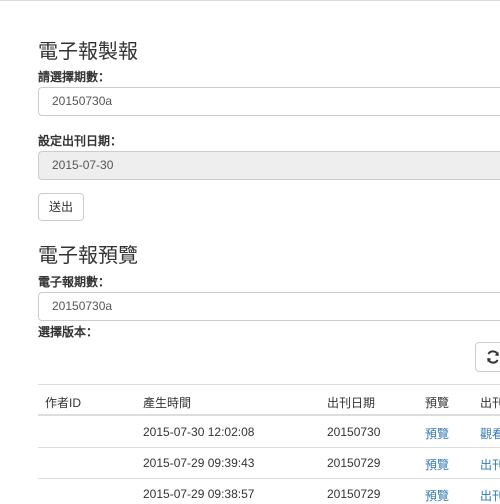 The width and height of the screenshot is (500, 504). I want to click on table-cell-created: 2015-07-29 09:39:43, so click(199, 463).